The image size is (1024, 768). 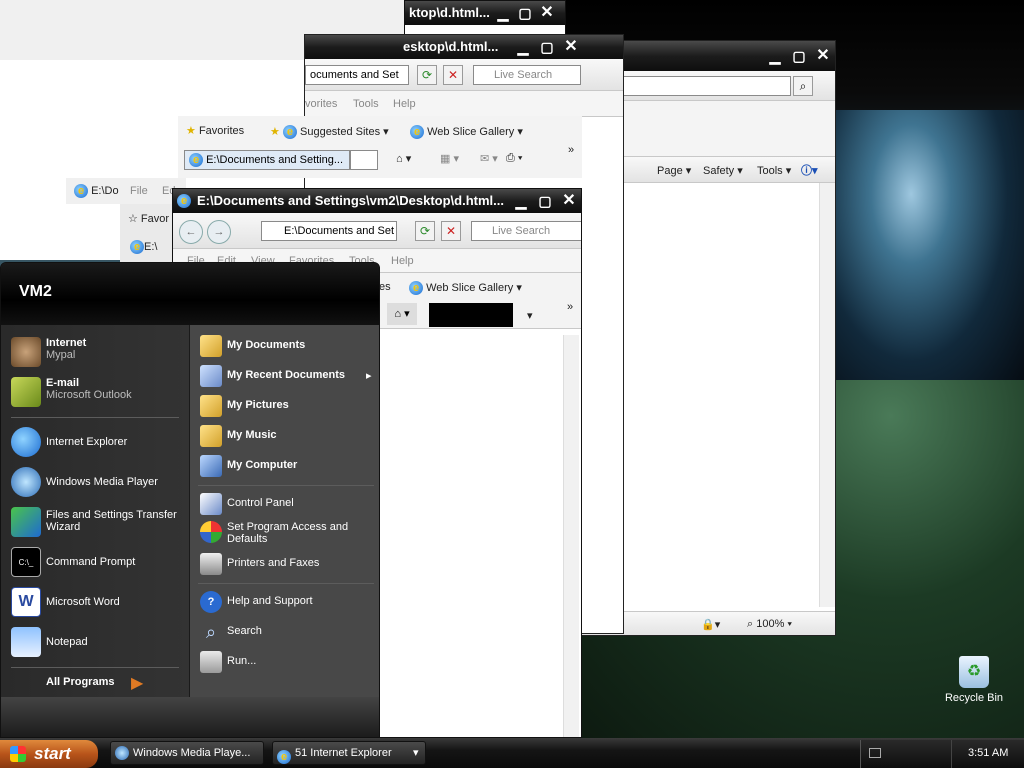 I want to click on tray-divider, so click(x=951, y=754).